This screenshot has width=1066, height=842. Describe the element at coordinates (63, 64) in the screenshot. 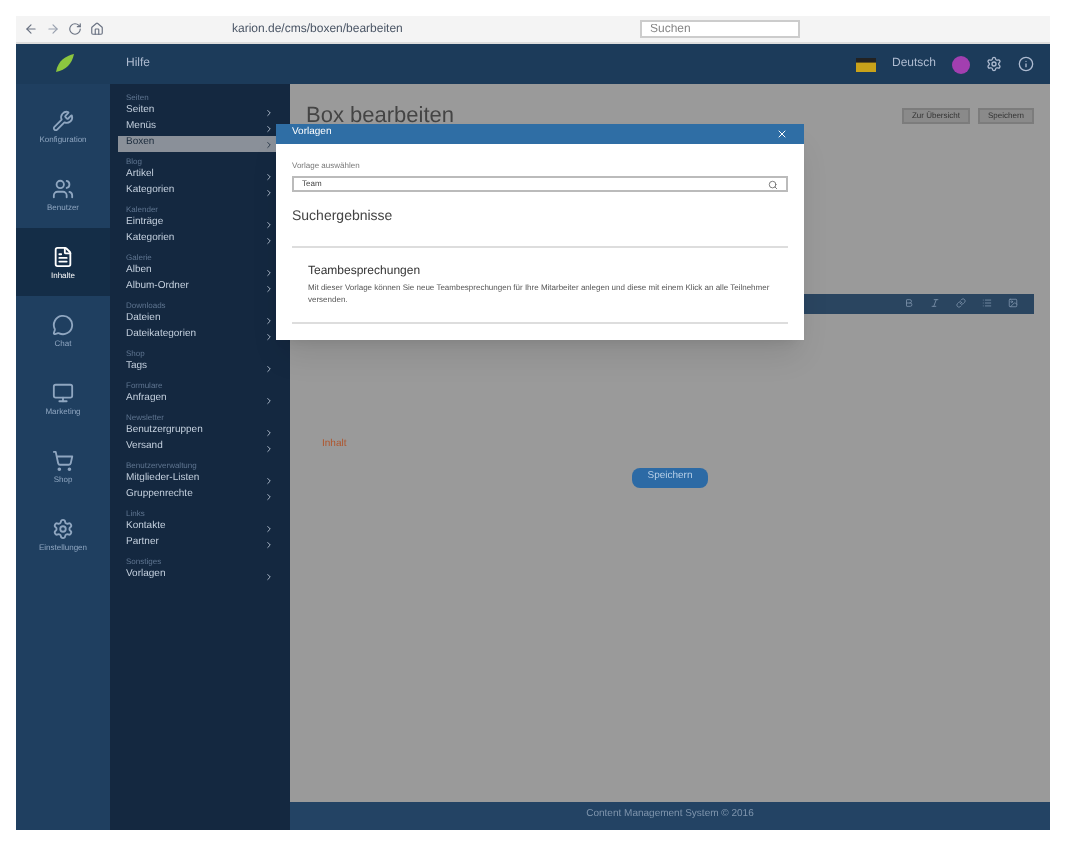

I see `leaf-logo-icon` at that location.